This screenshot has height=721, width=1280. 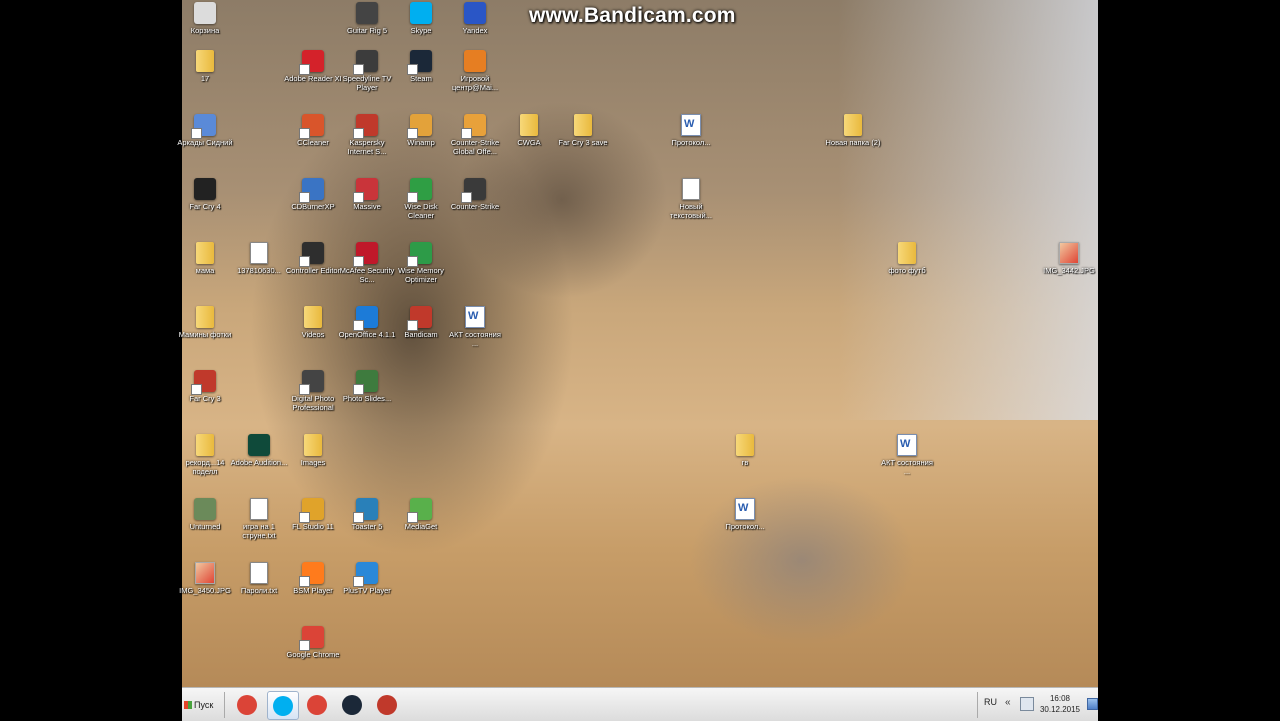 What do you see at coordinates (421, 18) in the screenshot?
I see `desktop-icon: Skype` at bounding box center [421, 18].